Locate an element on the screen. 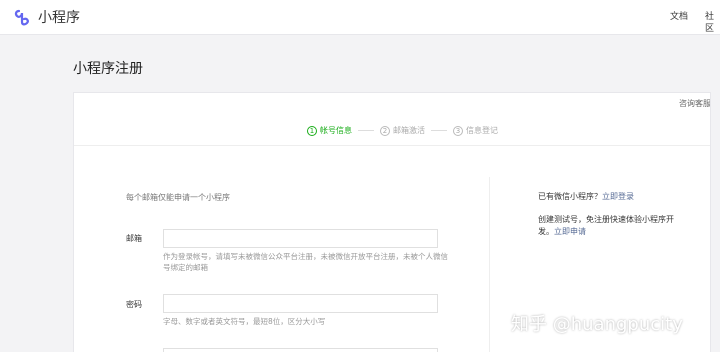  step-number: 2 is located at coordinates (385, 130).